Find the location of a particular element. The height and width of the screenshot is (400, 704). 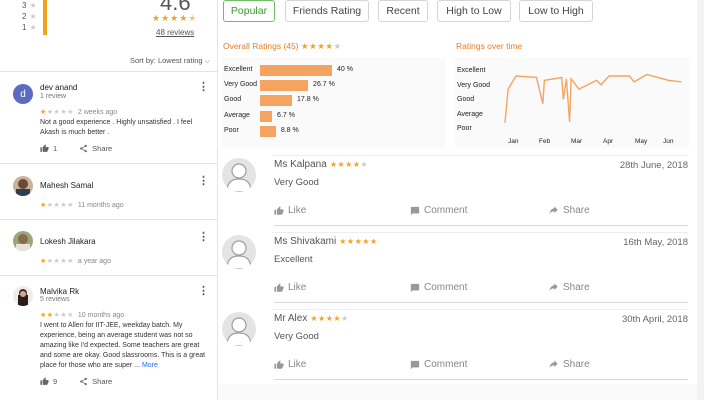

reviewer-name-text: Mr Alex is located at coordinates (291, 318).